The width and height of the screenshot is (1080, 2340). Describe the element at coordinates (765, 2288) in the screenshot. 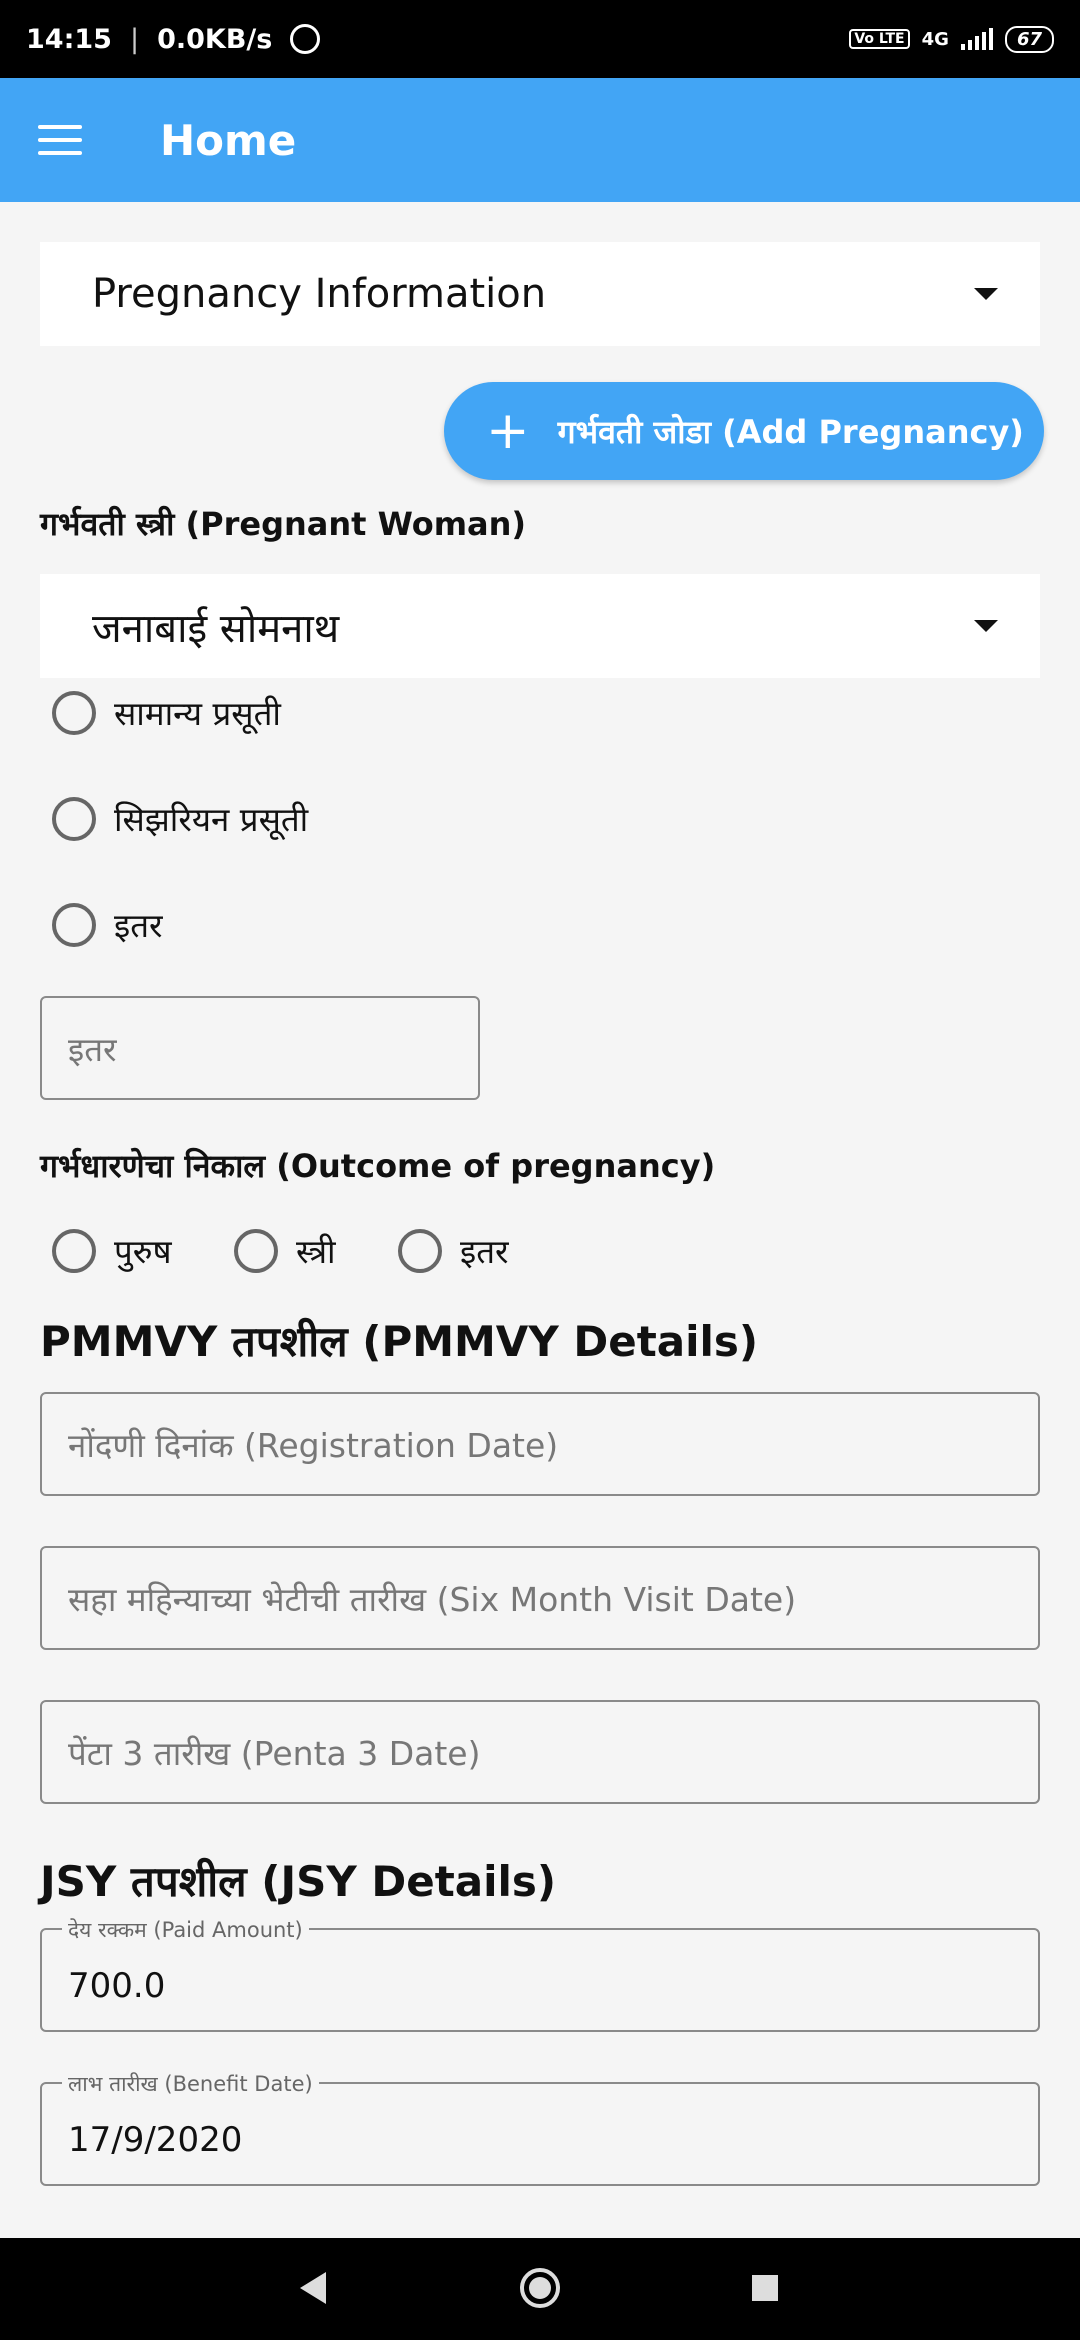

I see `recent-apps-icon` at that location.